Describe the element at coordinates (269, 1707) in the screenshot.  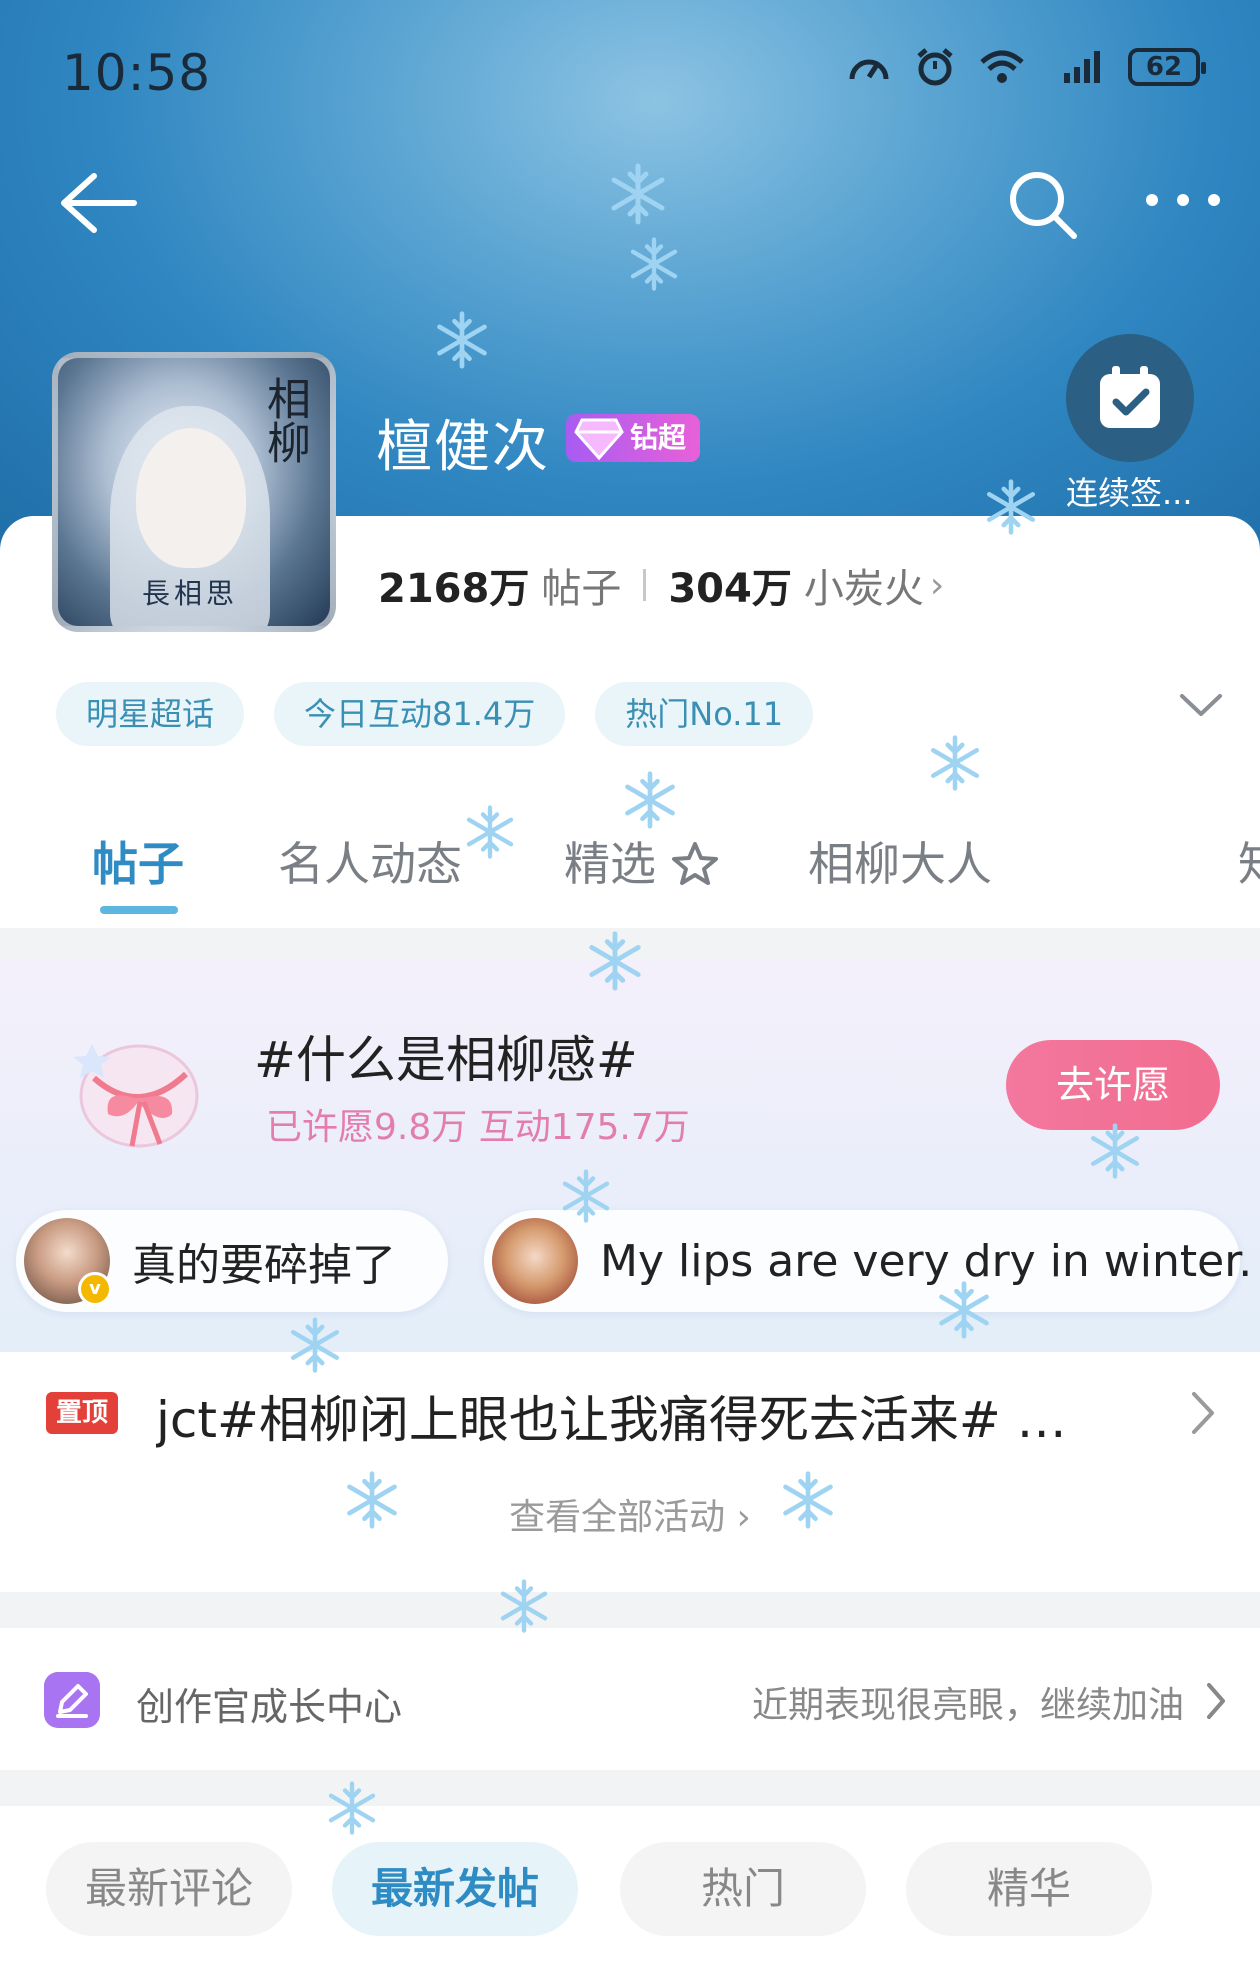
I see `growth-center-title: 创作官成长中心` at that location.